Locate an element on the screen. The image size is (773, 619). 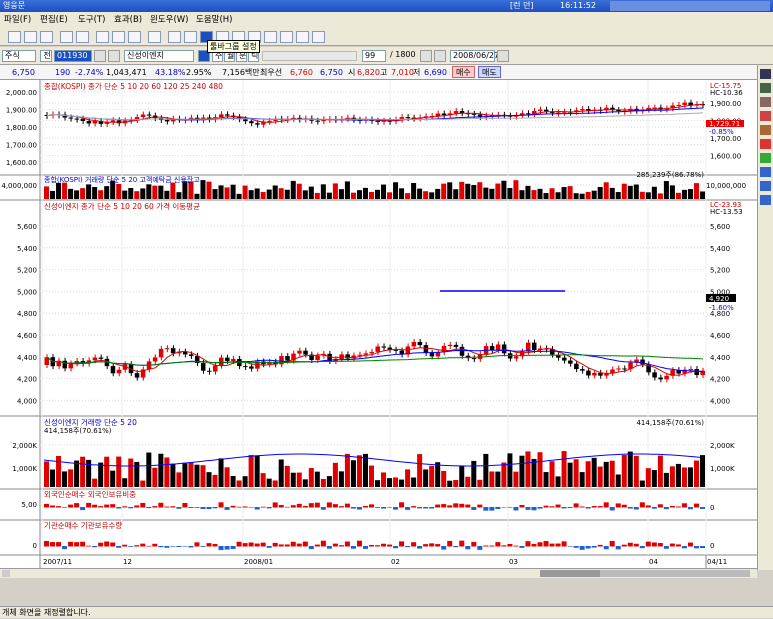
count-input: 99 is located at coordinates (374, 56).